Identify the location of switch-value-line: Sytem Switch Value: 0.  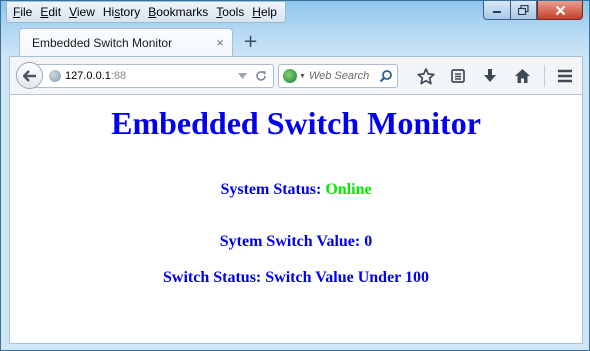
(296, 242).